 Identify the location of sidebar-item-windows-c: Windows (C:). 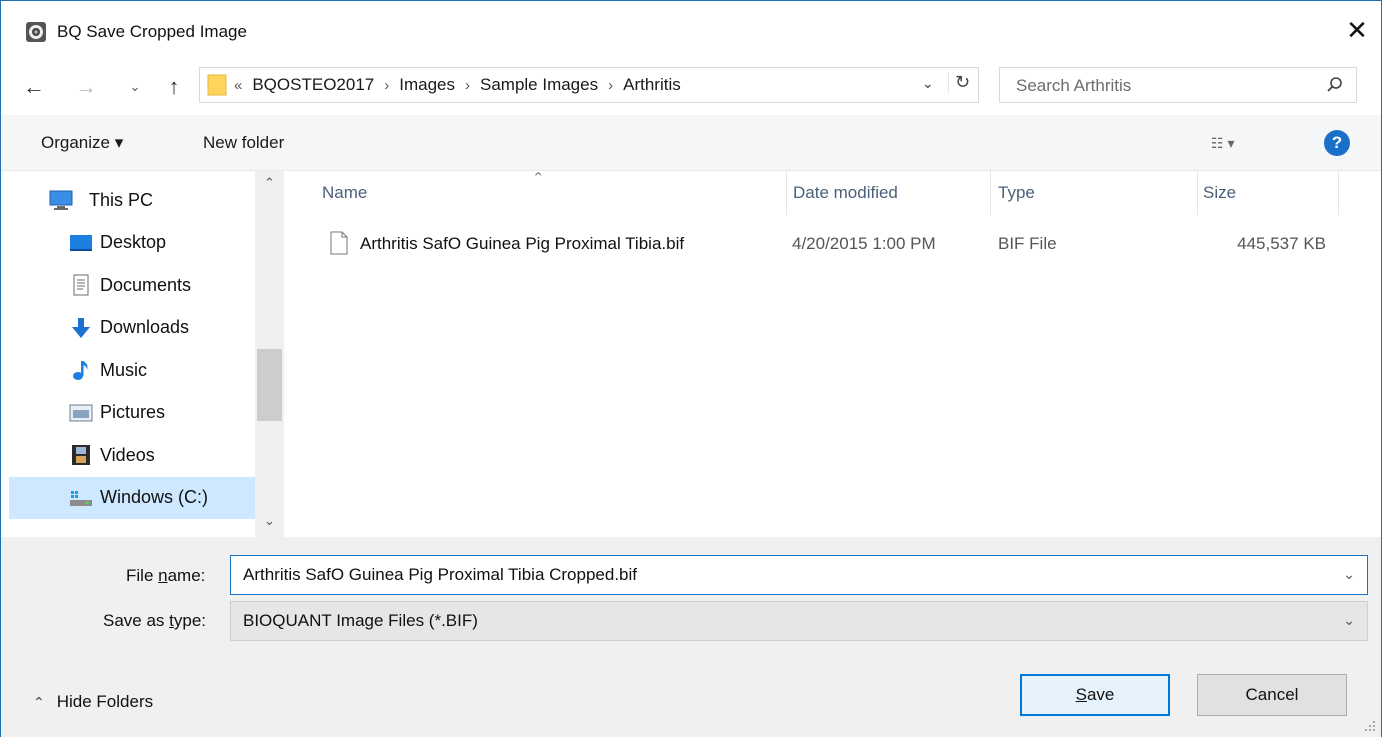
(132, 497).